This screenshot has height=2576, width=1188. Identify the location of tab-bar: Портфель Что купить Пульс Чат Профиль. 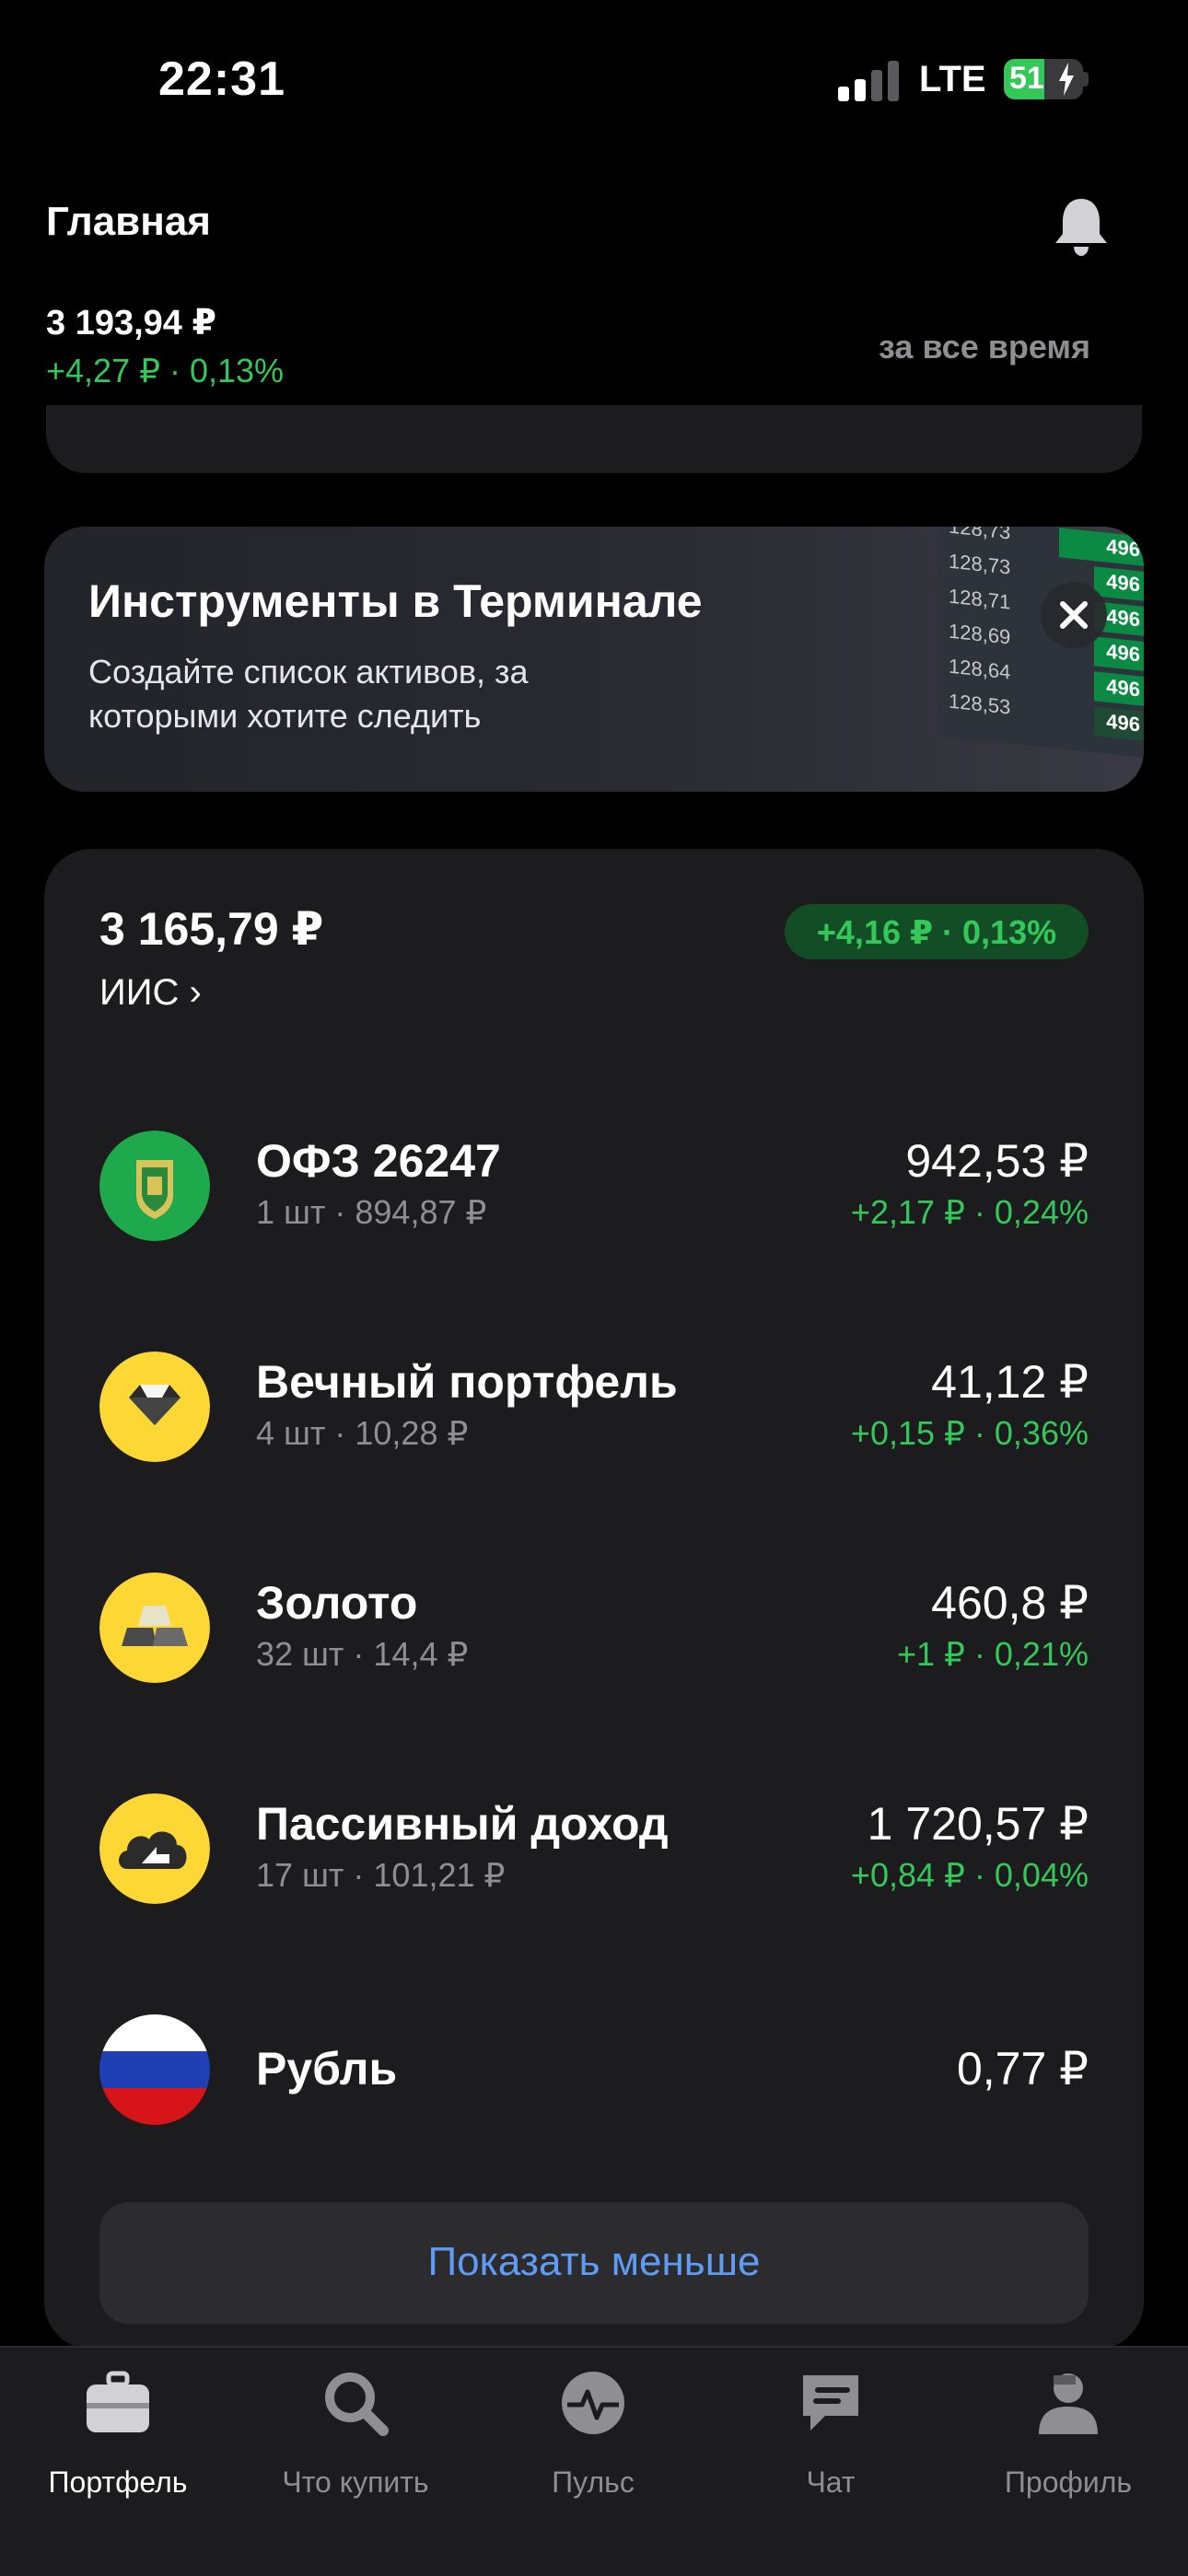
(594, 2461).